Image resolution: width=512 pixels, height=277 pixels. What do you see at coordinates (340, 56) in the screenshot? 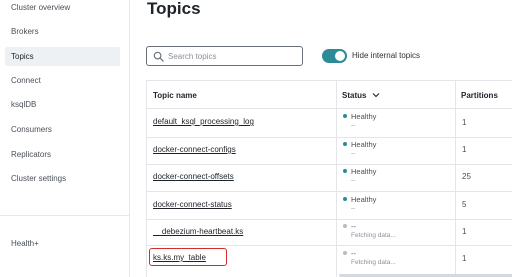
I see `toggle-knob` at bounding box center [340, 56].